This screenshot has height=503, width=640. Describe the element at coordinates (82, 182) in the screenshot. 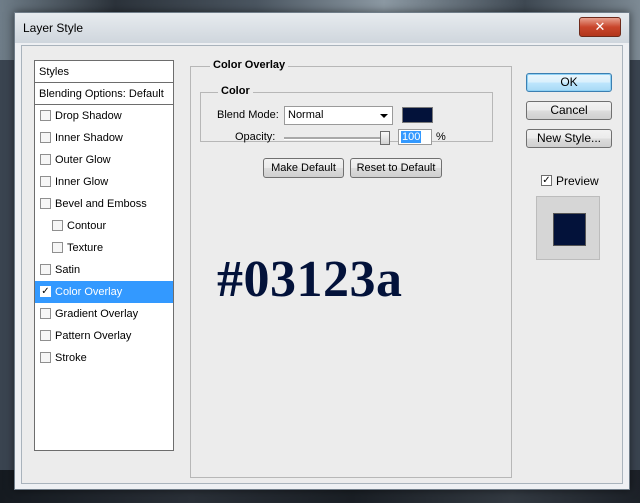

I see `style-item-label: Inner Glow` at that location.